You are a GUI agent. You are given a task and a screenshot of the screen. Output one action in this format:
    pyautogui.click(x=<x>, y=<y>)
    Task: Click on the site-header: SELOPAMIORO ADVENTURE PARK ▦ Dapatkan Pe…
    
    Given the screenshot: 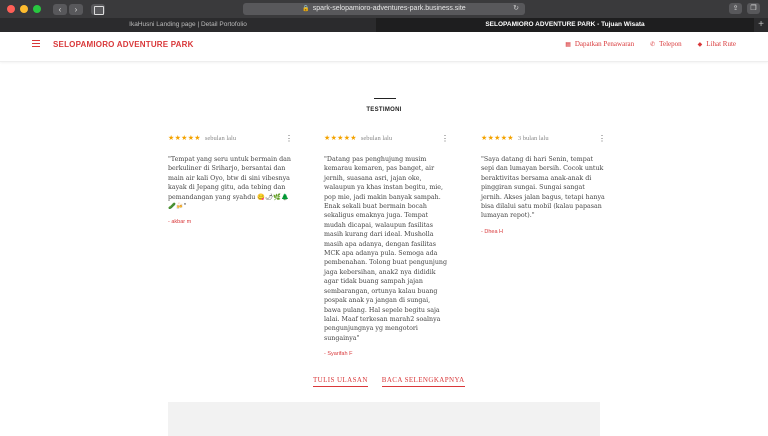 What is the action you would take?
    pyautogui.click(x=384, y=47)
    